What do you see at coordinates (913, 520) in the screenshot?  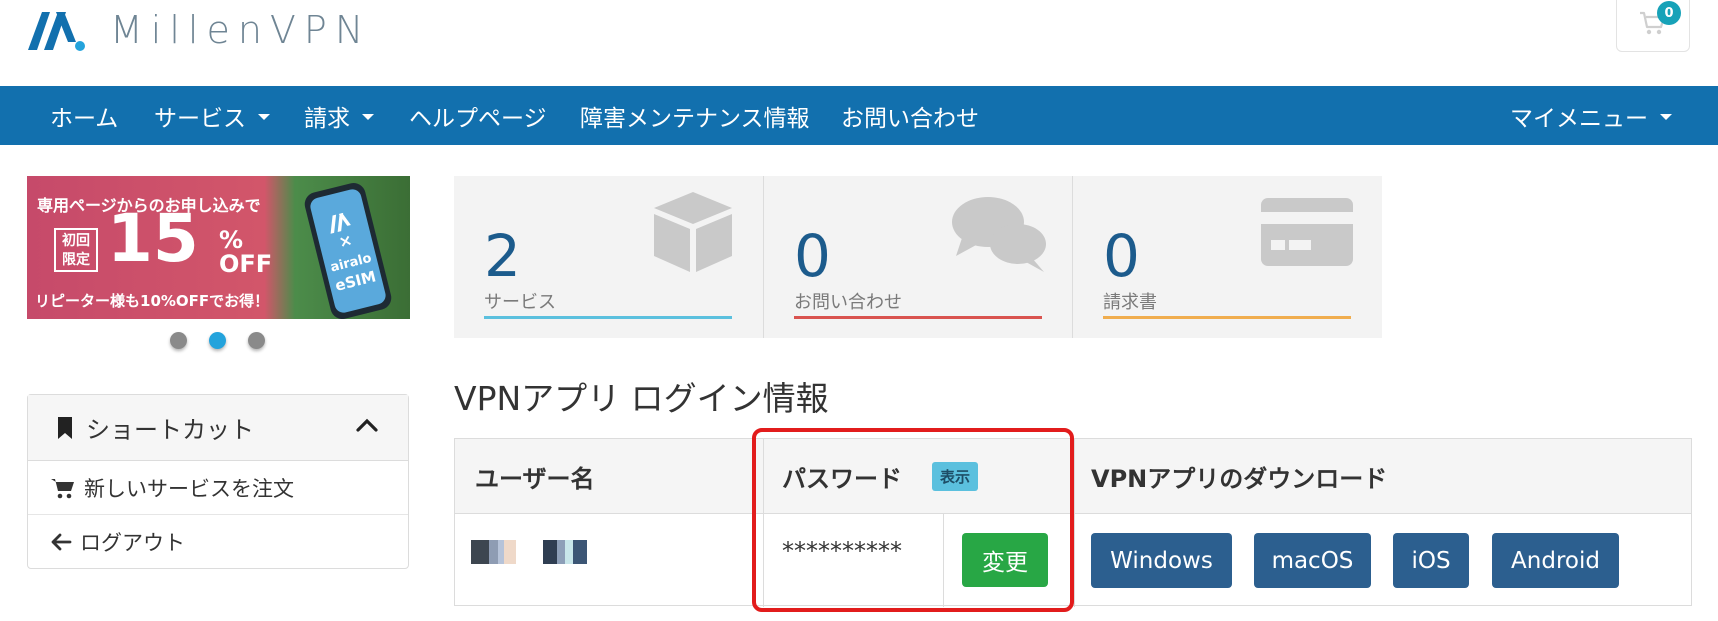 I see `password-highlight-box` at bounding box center [913, 520].